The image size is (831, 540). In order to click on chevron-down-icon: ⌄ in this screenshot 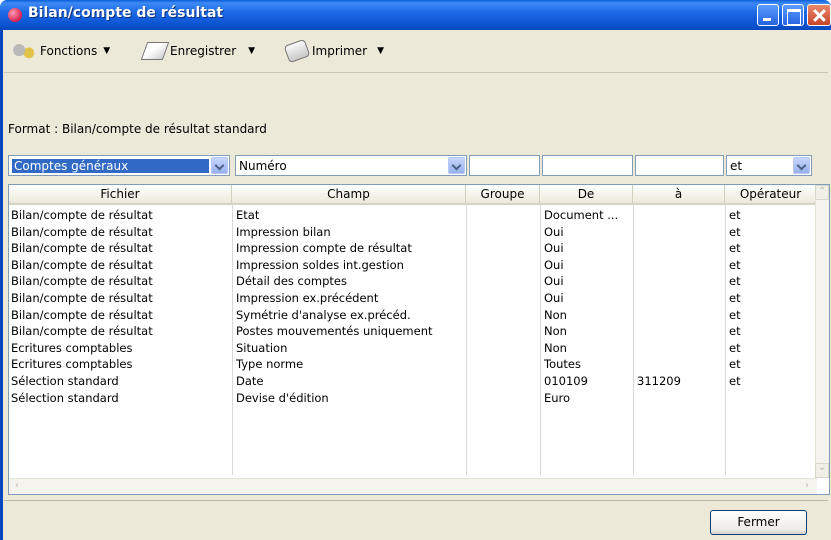, I will do `click(822, 467)`.